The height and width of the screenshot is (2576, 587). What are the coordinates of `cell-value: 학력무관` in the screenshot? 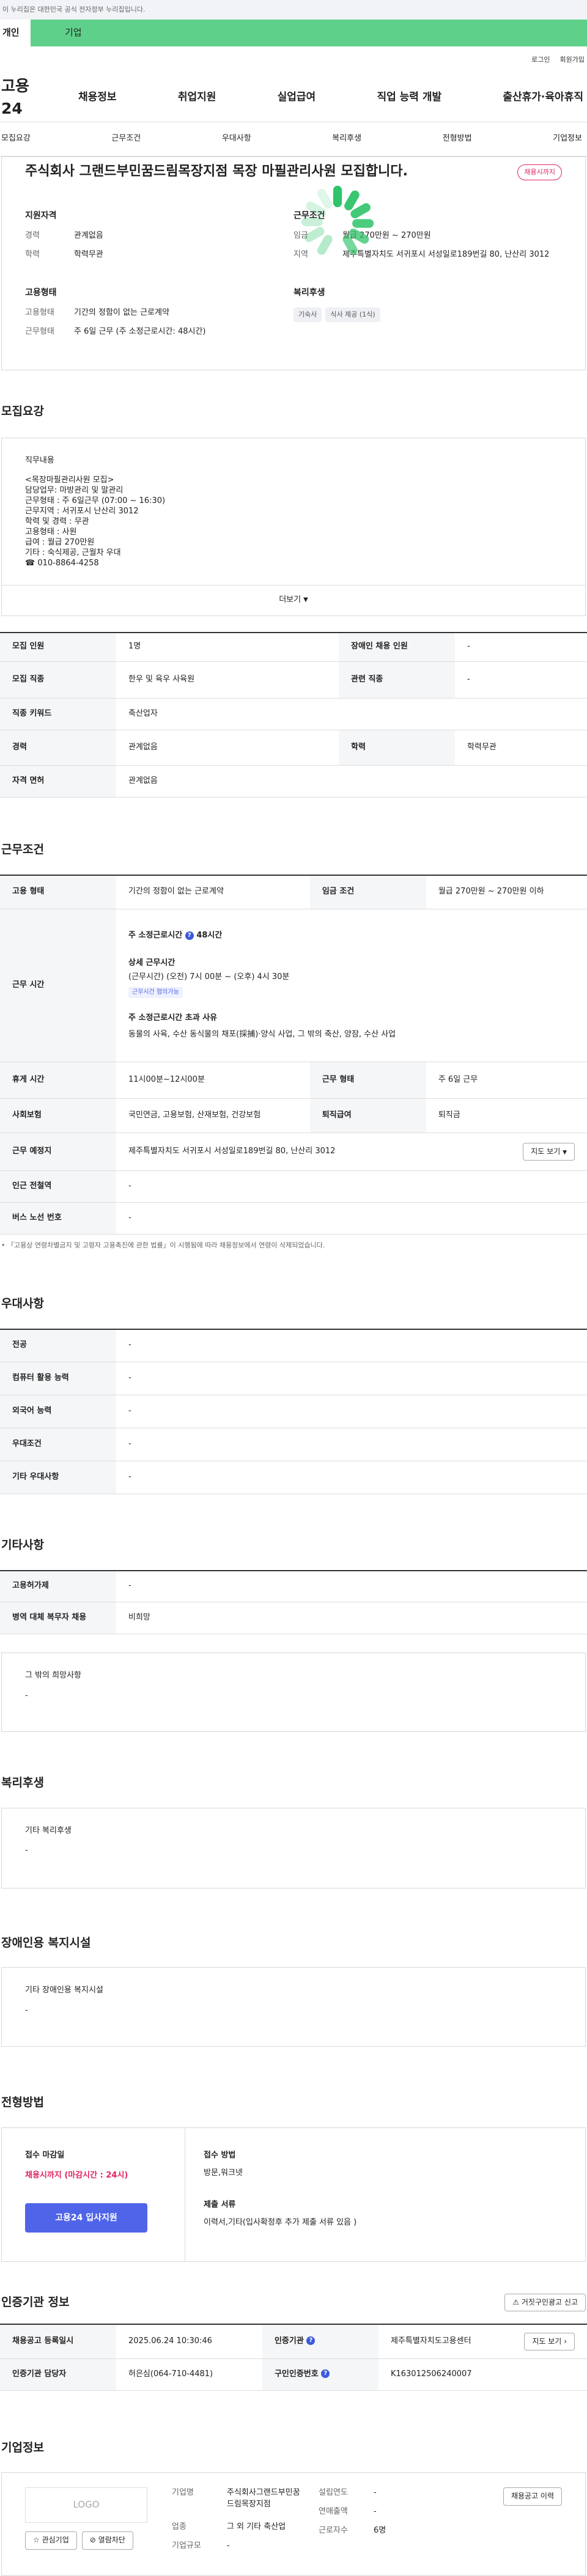 It's located at (521, 748).